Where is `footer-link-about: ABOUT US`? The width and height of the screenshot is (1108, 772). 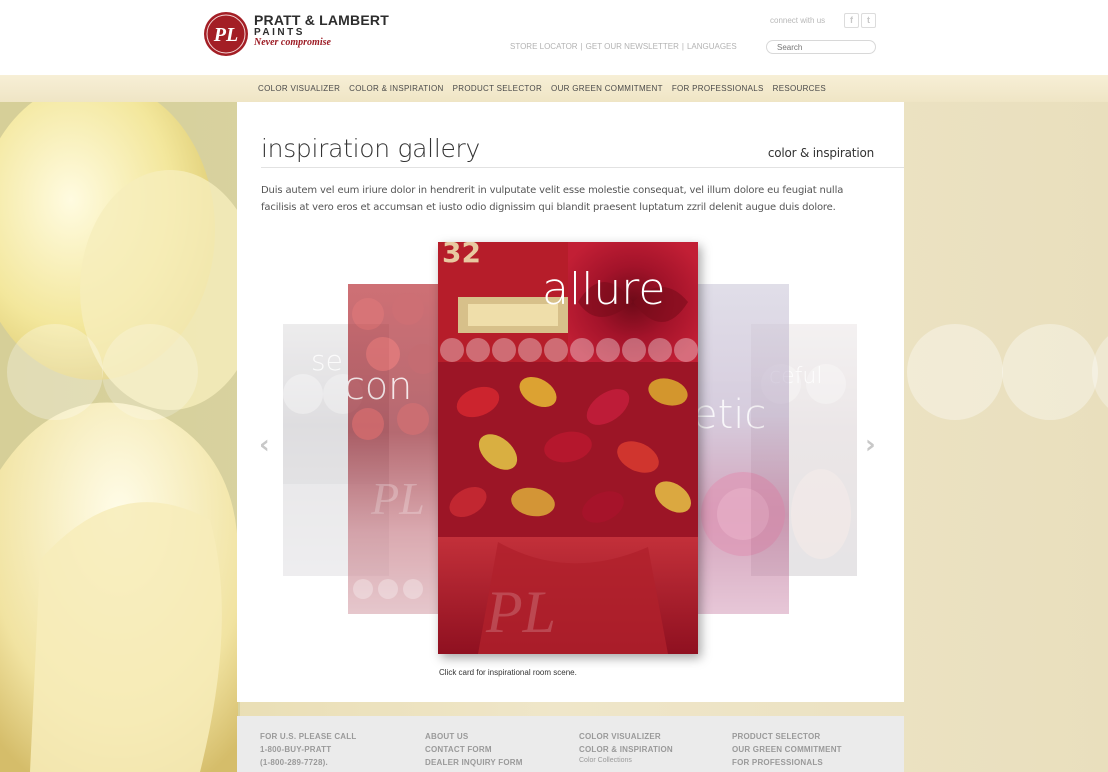 footer-link-about: ABOUT US is located at coordinates (474, 736).